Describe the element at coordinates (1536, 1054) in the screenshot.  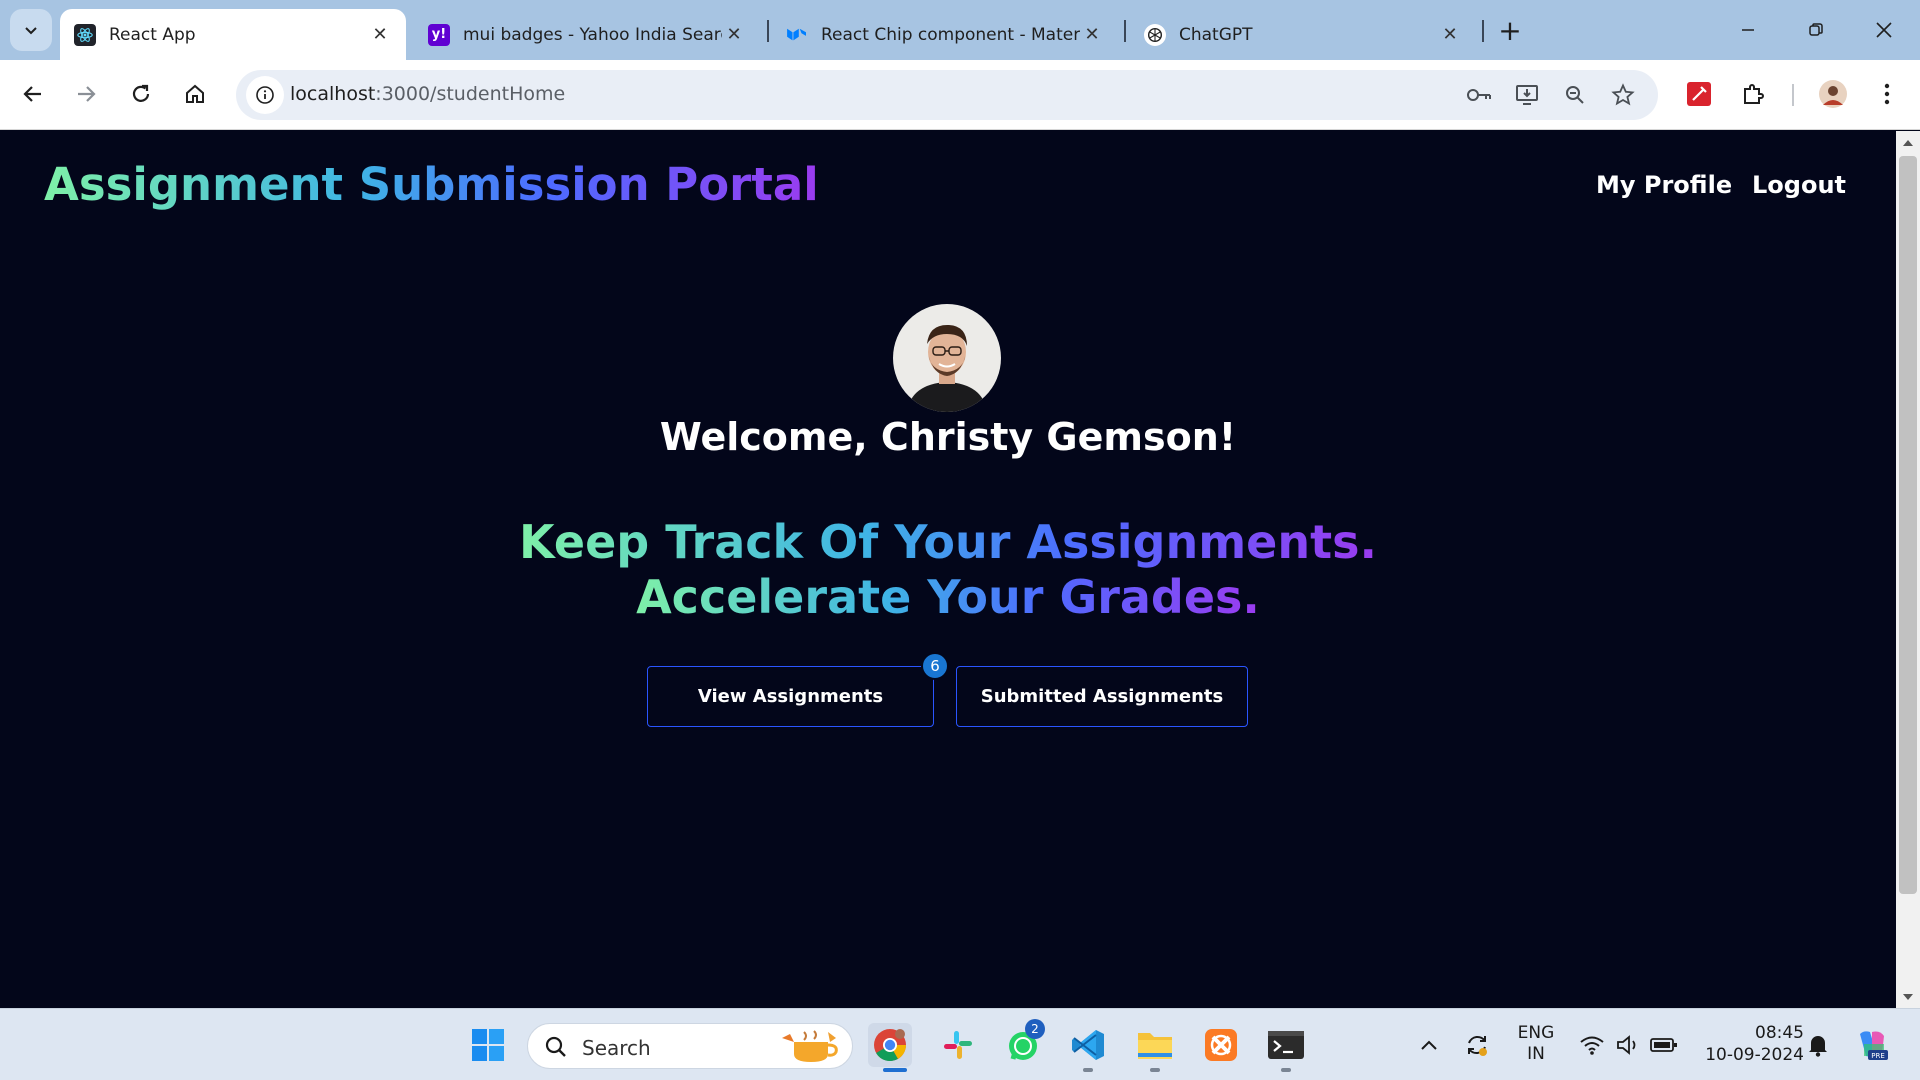
I see `language-bottom: IN` at that location.